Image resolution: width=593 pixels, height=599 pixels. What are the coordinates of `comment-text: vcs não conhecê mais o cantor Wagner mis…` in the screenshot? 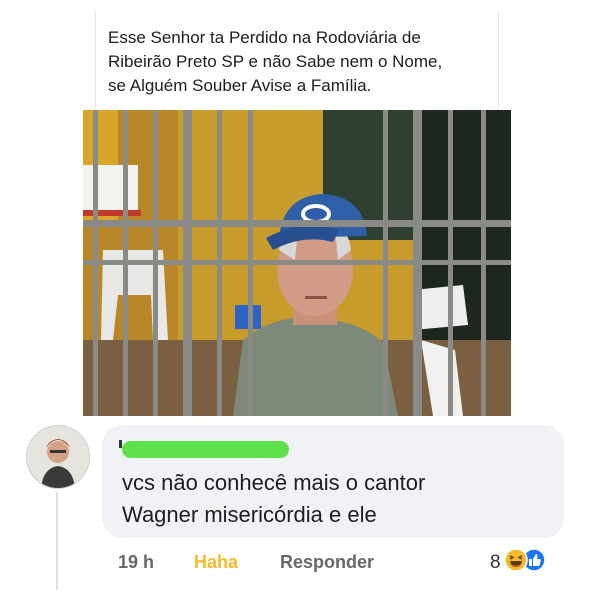 It's located at (337, 499).